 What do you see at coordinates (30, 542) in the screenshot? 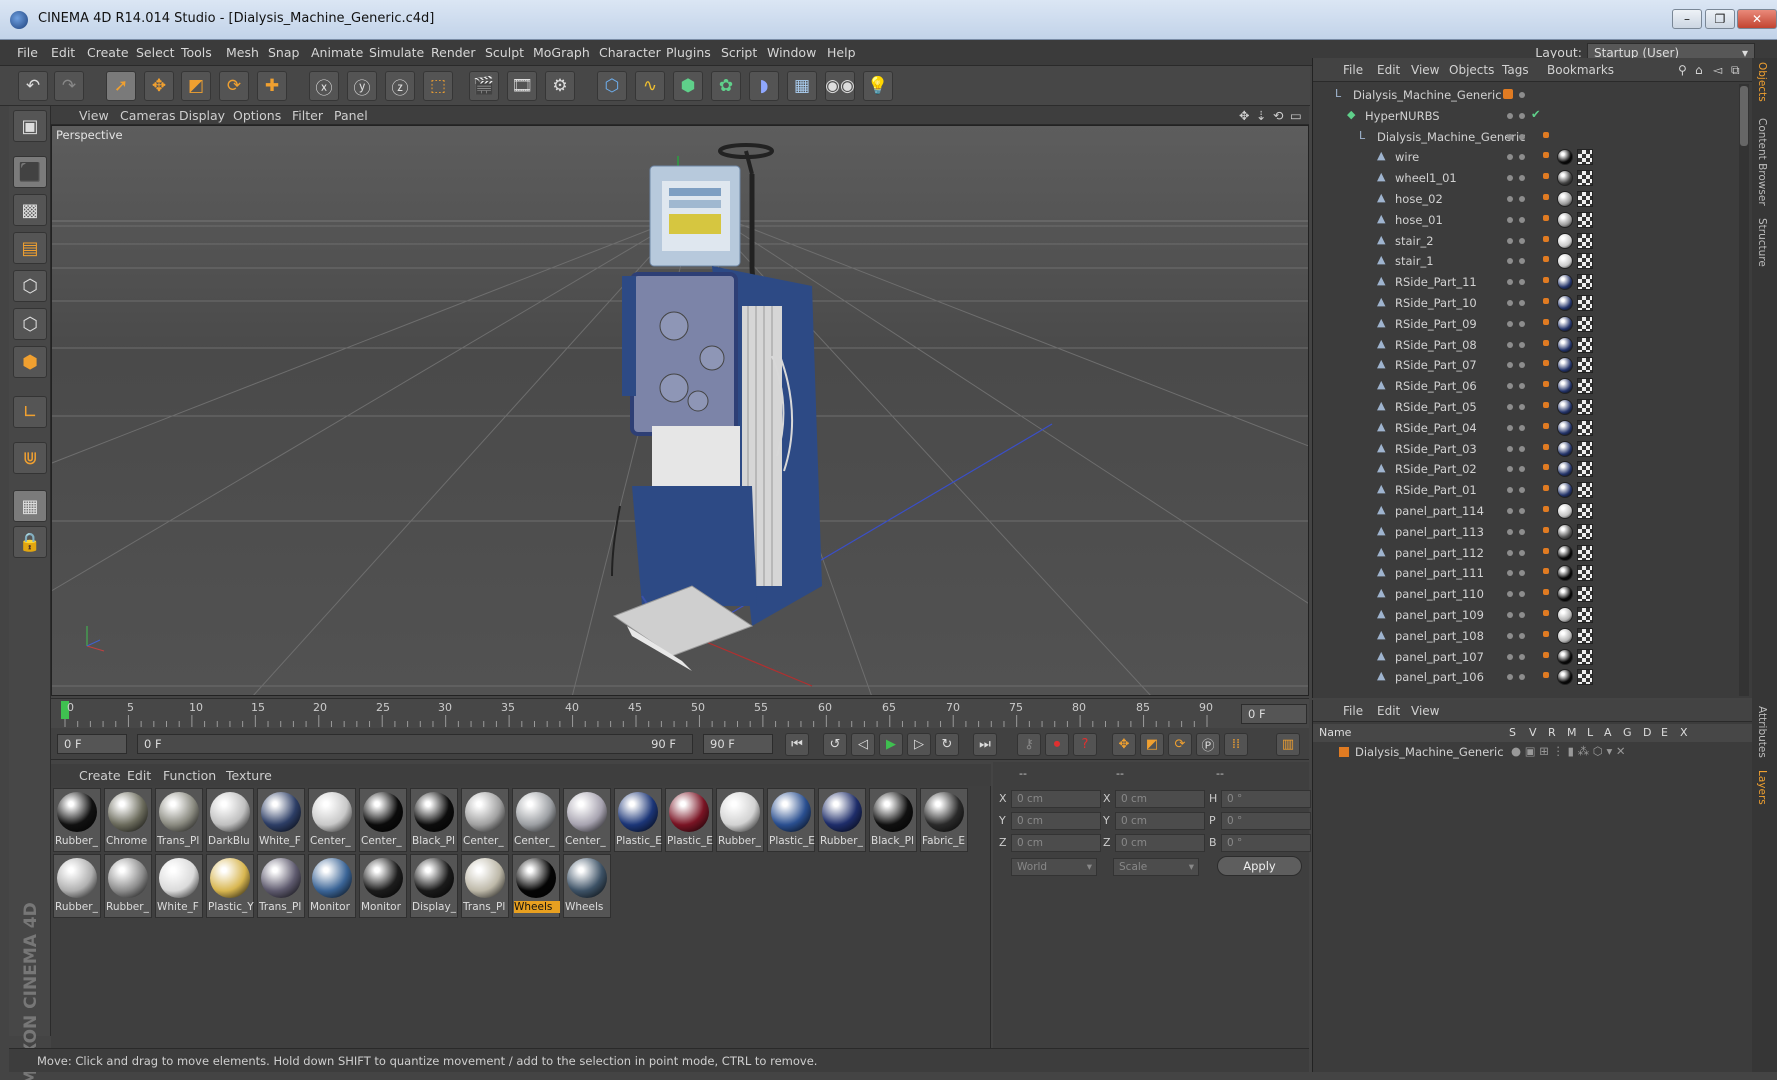
I see `locked-workplane-button: 🔒` at bounding box center [30, 542].